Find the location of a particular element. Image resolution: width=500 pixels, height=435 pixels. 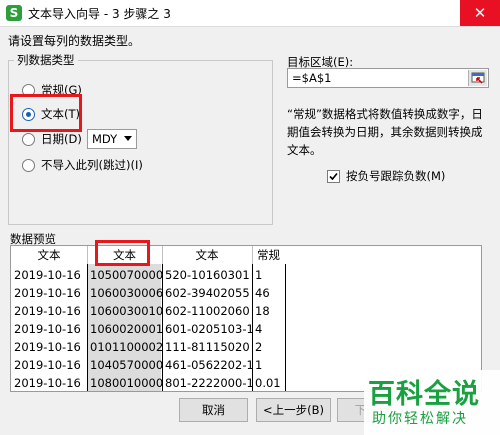

radio-date-label: 日期(D) is located at coordinates (61, 139).